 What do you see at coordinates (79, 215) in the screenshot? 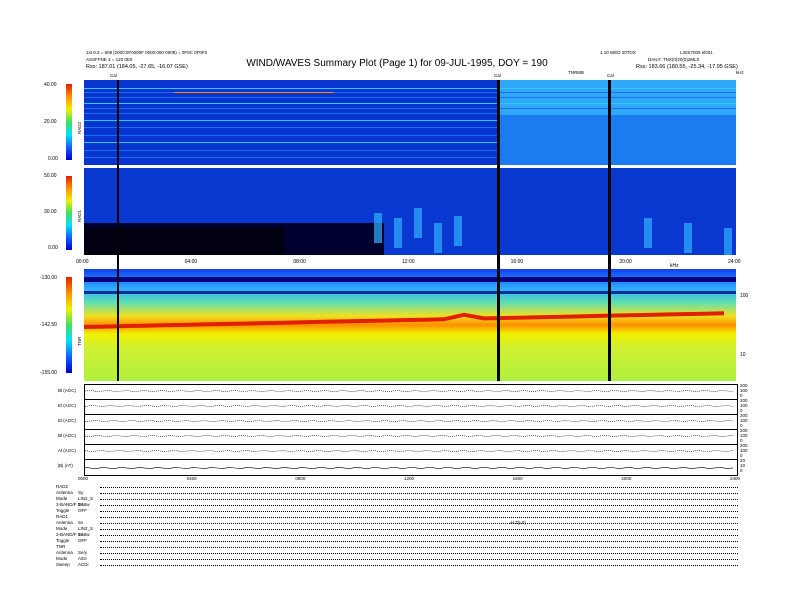
I see `rad1-ylabel: RAD1` at bounding box center [79, 215].